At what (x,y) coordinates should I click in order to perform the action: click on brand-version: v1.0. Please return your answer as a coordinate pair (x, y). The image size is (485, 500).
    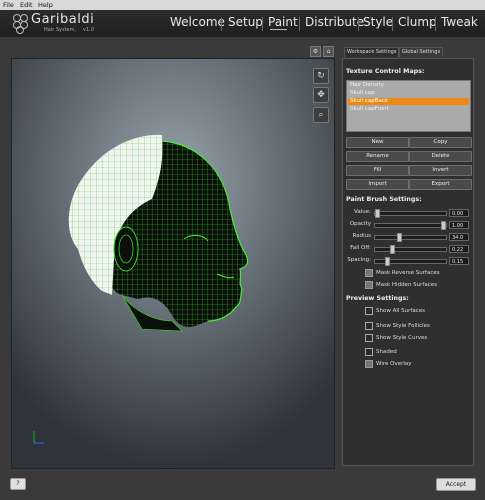
    Looking at the image, I should click on (88, 30).